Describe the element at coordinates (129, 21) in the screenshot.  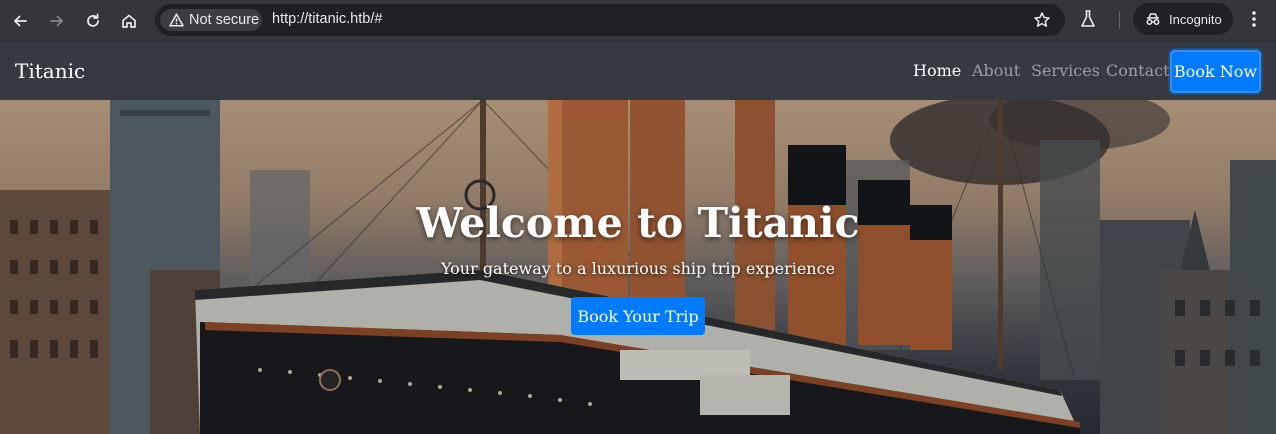
I see `home-icon` at that location.